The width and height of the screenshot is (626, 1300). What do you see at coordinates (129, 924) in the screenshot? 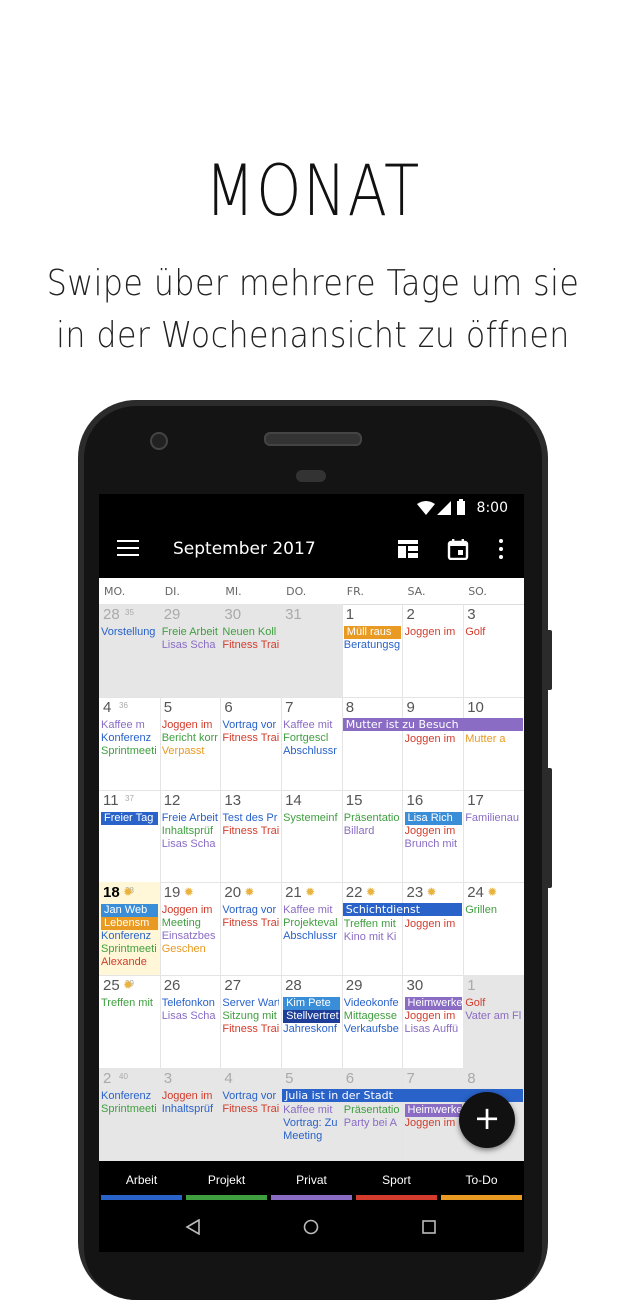
I see `event-item: Lebensm` at bounding box center [129, 924].